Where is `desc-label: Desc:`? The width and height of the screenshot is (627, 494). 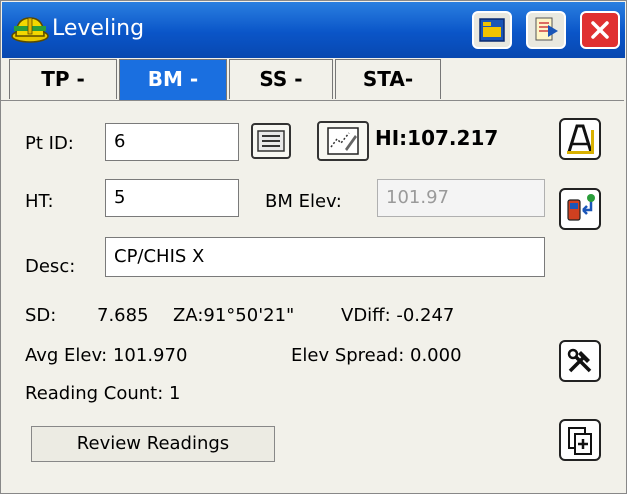 desc-label: Desc: is located at coordinates (50, 266).